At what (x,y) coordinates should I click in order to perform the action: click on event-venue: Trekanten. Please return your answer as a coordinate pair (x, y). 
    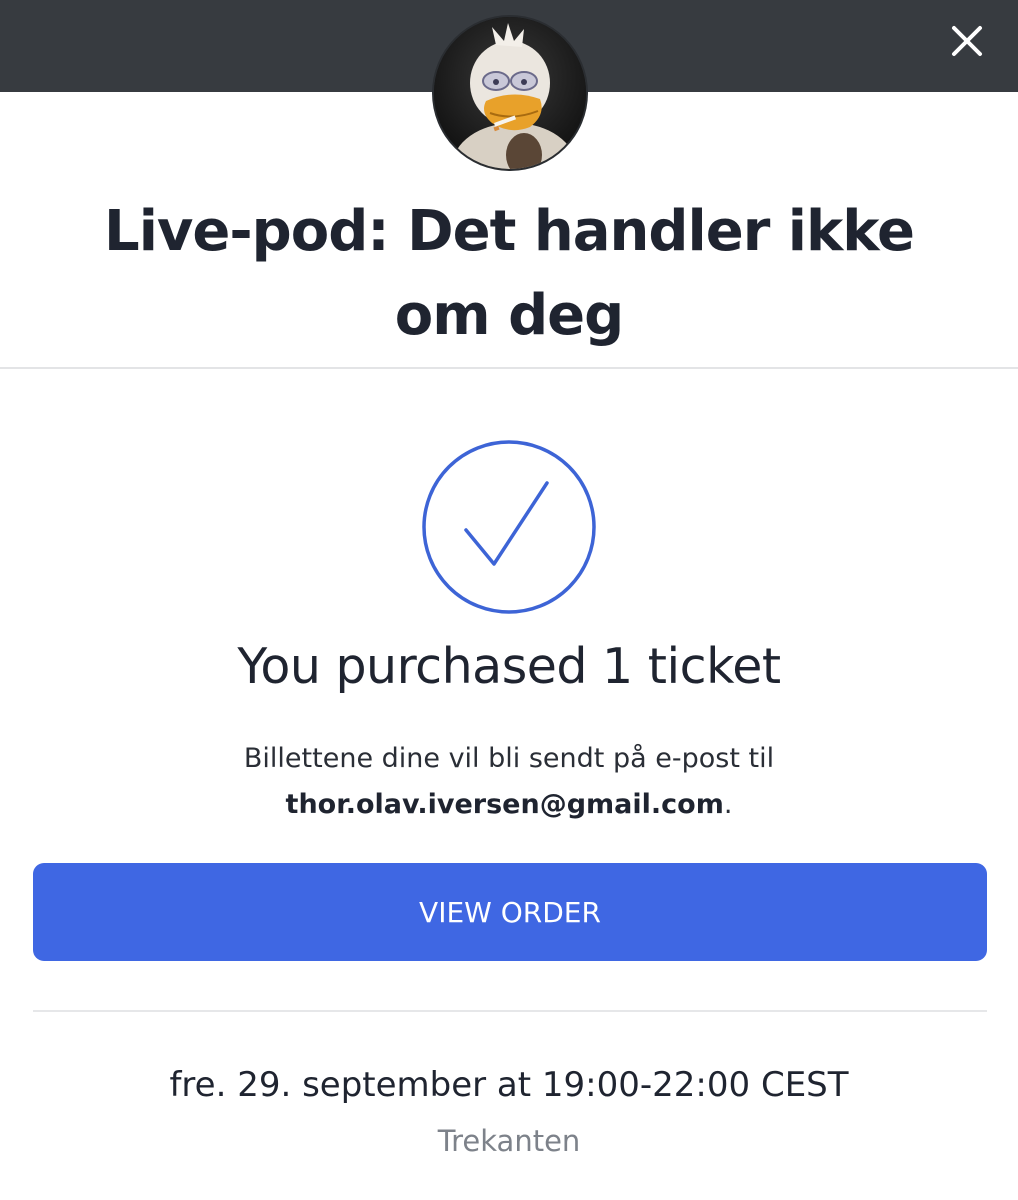
    Looking at the image, I should click on (509, 1141).